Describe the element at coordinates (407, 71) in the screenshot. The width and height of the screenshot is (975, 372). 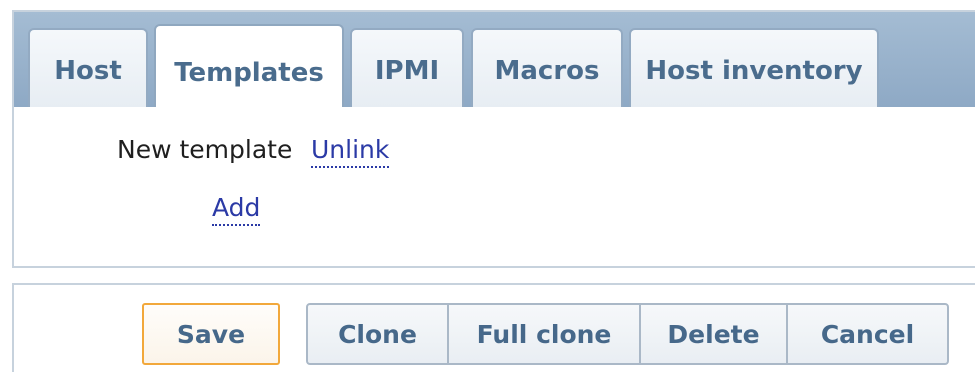
I see `tab-ipmi-label: IPMI` at that location.